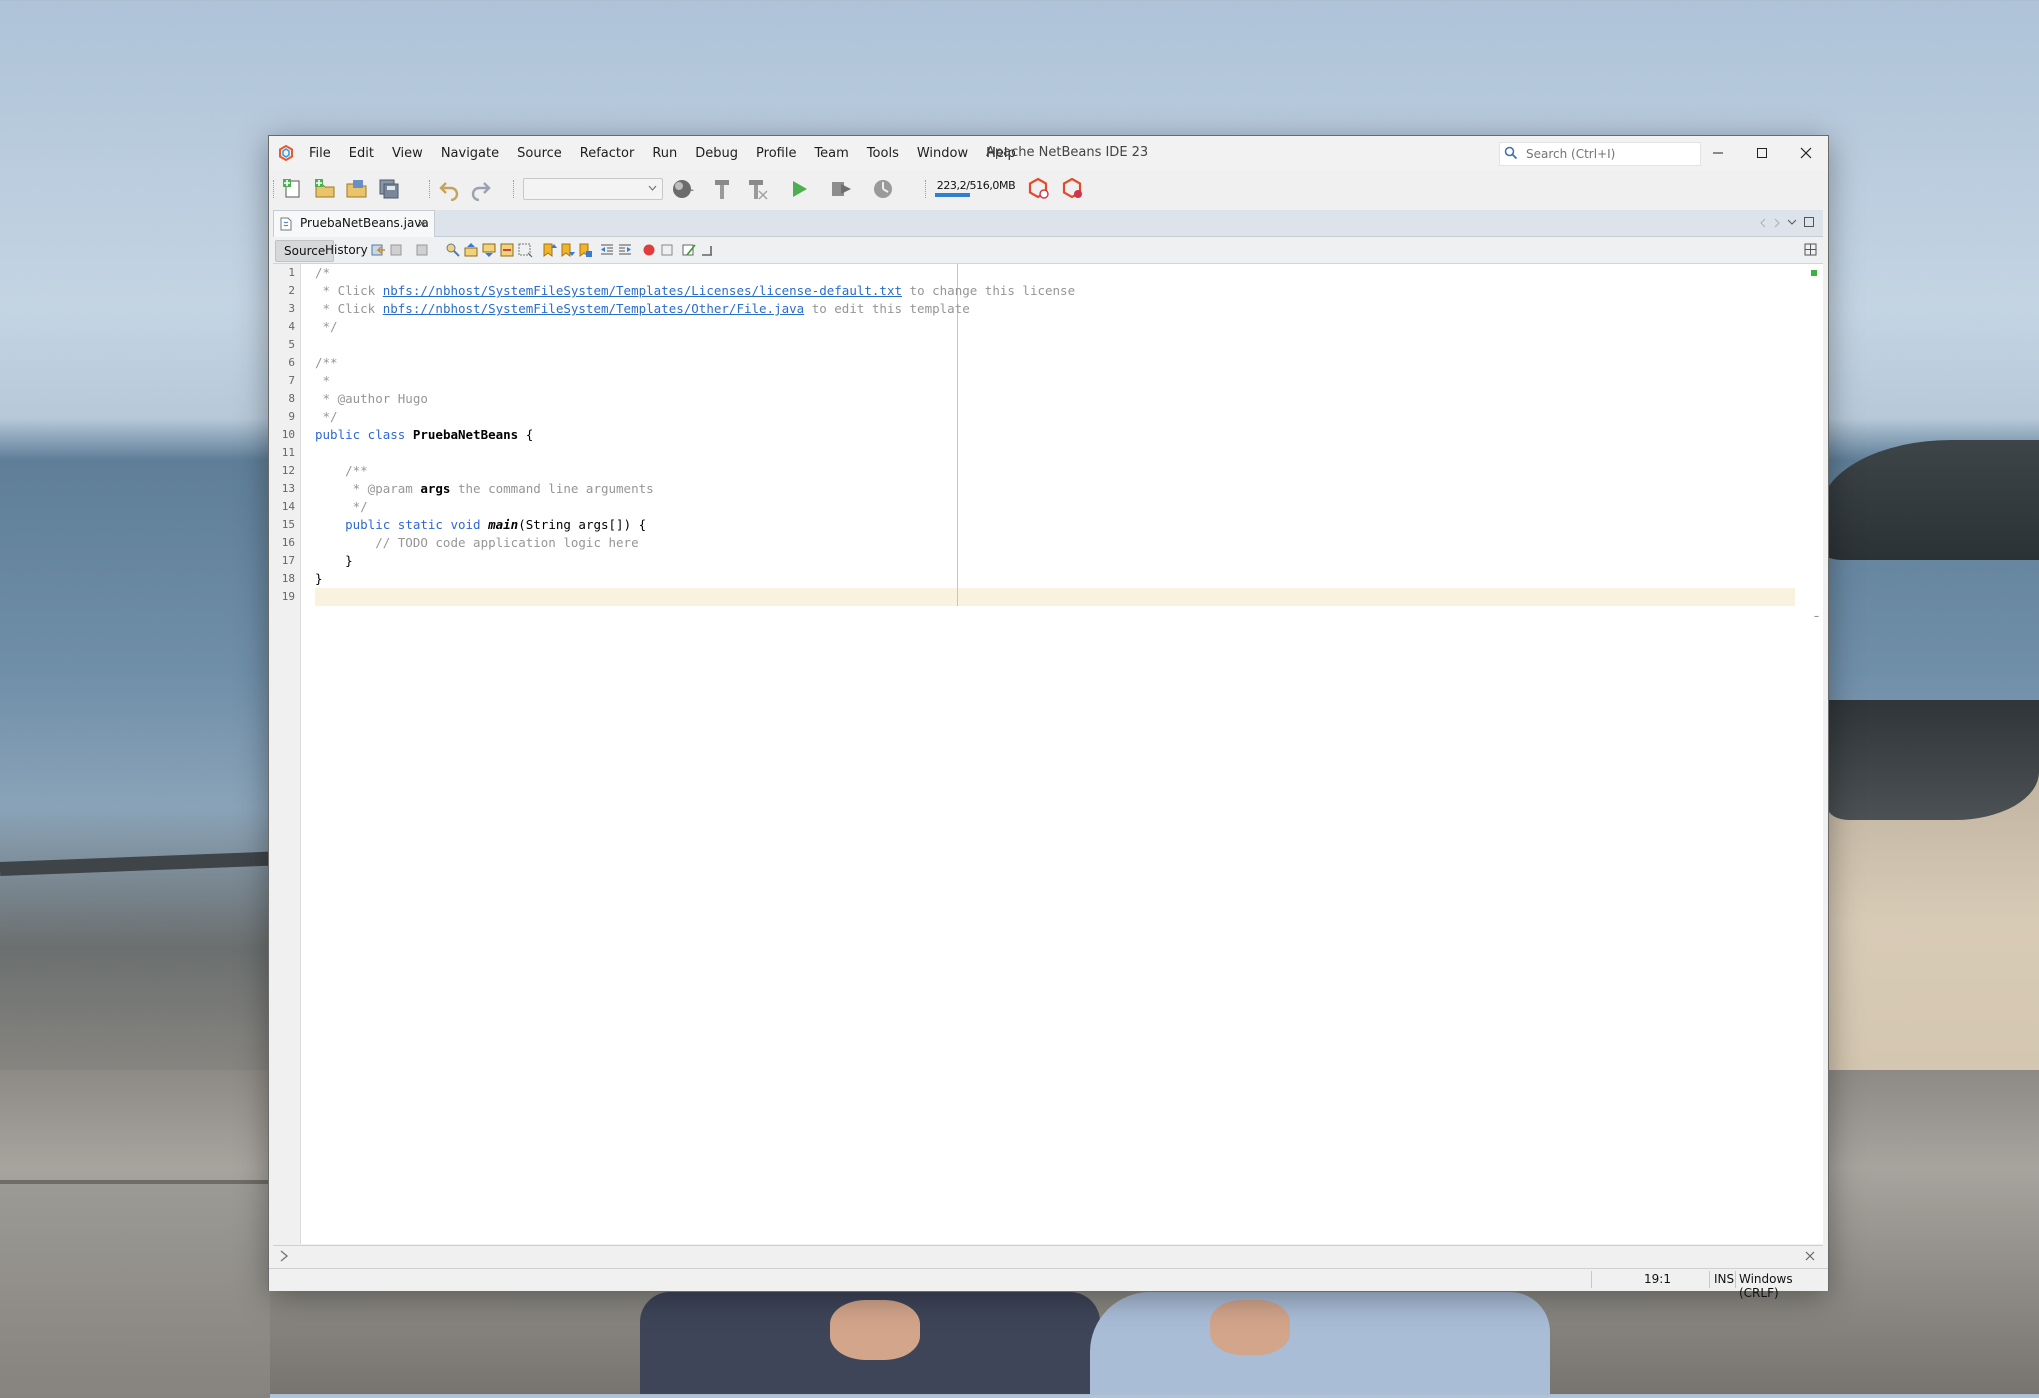 The width and height of the screenshot is (2039, 1398). What do you see at coordinates (716, 153) in the screenshot?
I see `menu-debug: Debug` at bounding box center [716, 153].